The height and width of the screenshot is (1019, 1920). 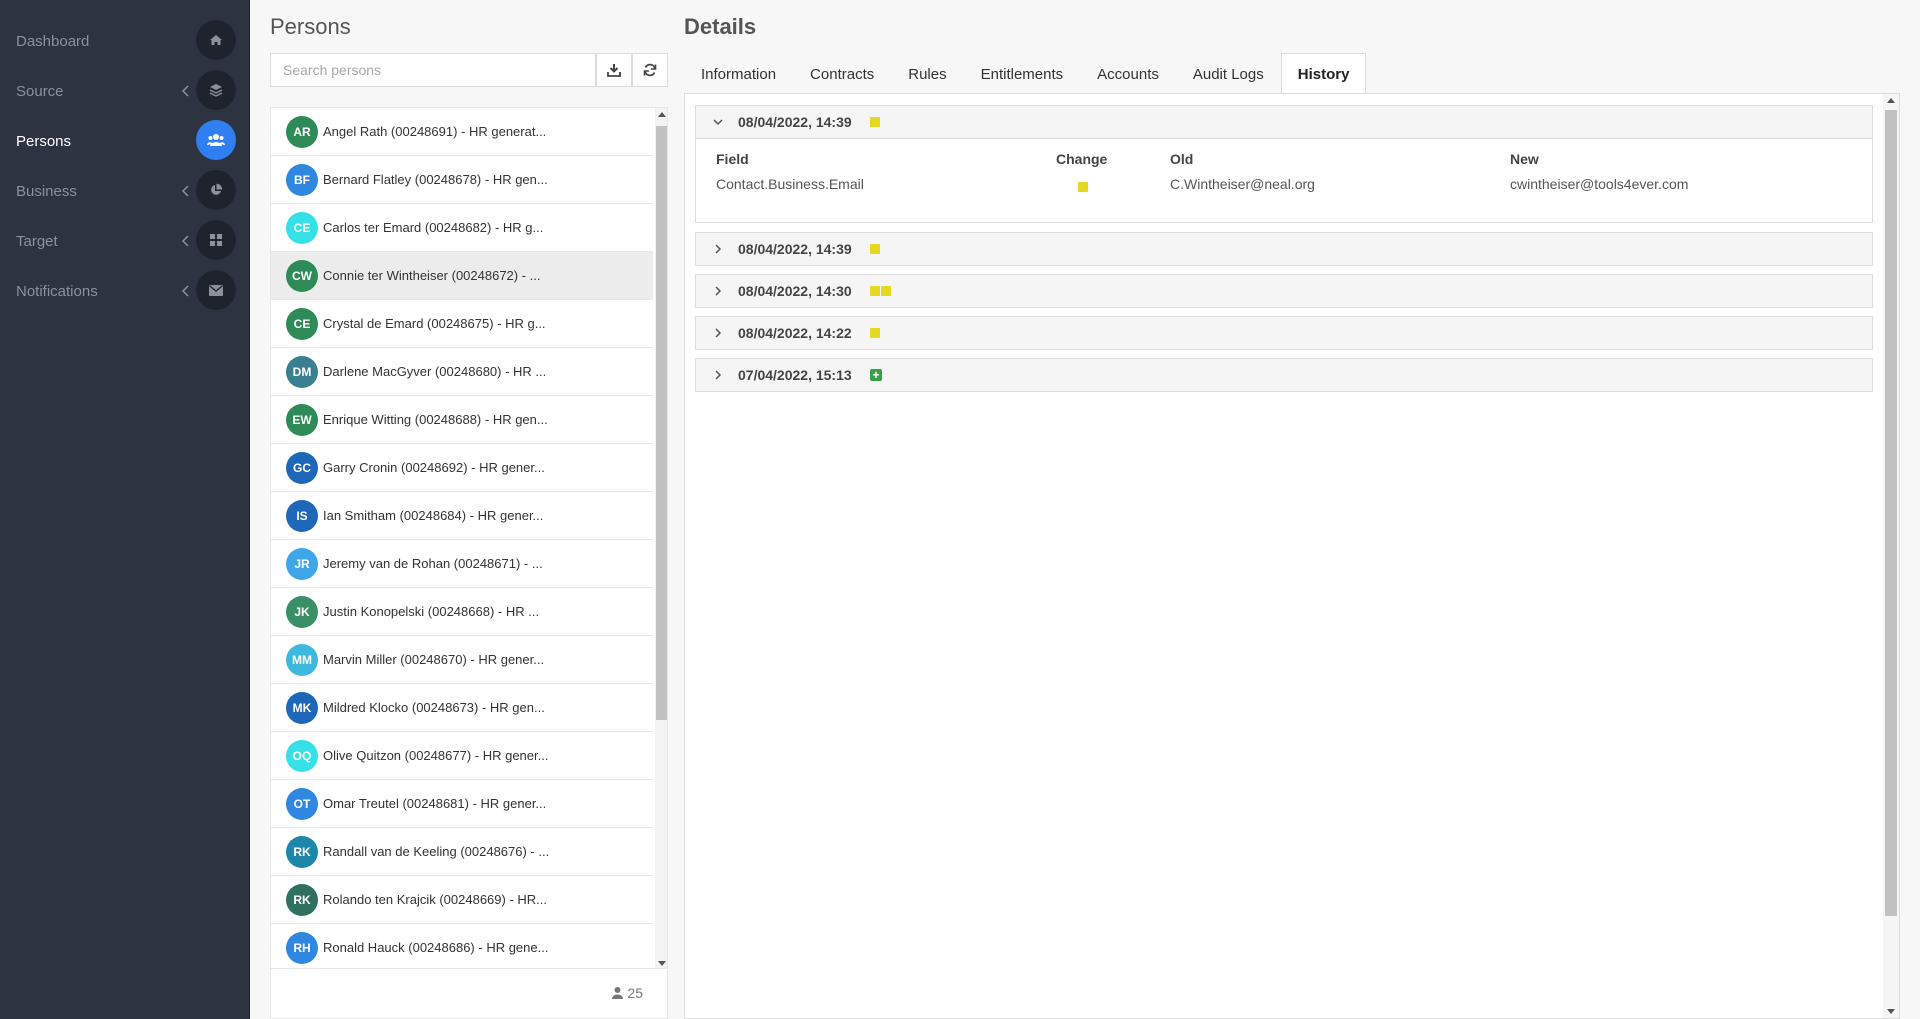 What do you see at coordinates (302, 371) in the screenshot?
I see `avatar: DM` at bounding box center [302, 371].